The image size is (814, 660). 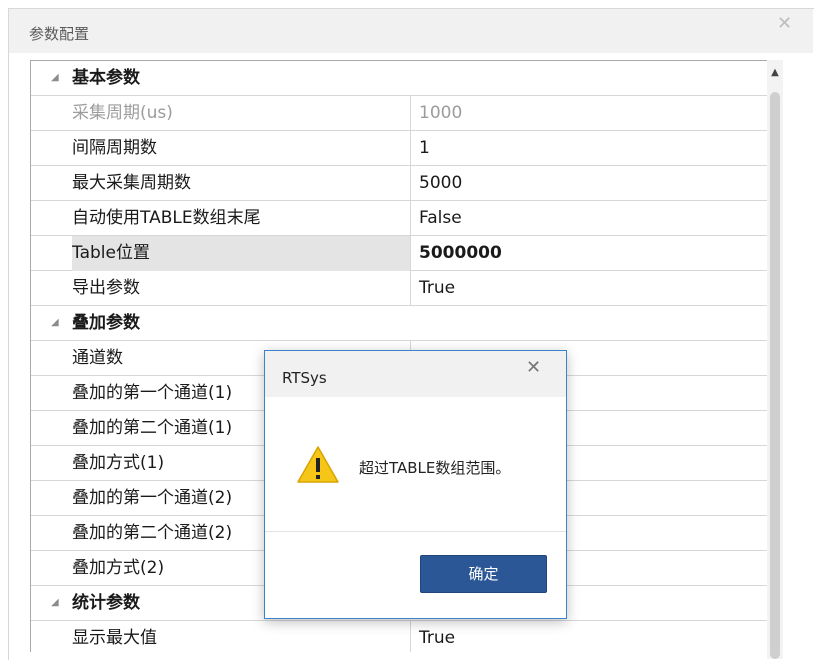 What do you see at coordinates (106, 78) in the screenshot?
I see `category-label: 基本参数` at bounding box center [106, 78].